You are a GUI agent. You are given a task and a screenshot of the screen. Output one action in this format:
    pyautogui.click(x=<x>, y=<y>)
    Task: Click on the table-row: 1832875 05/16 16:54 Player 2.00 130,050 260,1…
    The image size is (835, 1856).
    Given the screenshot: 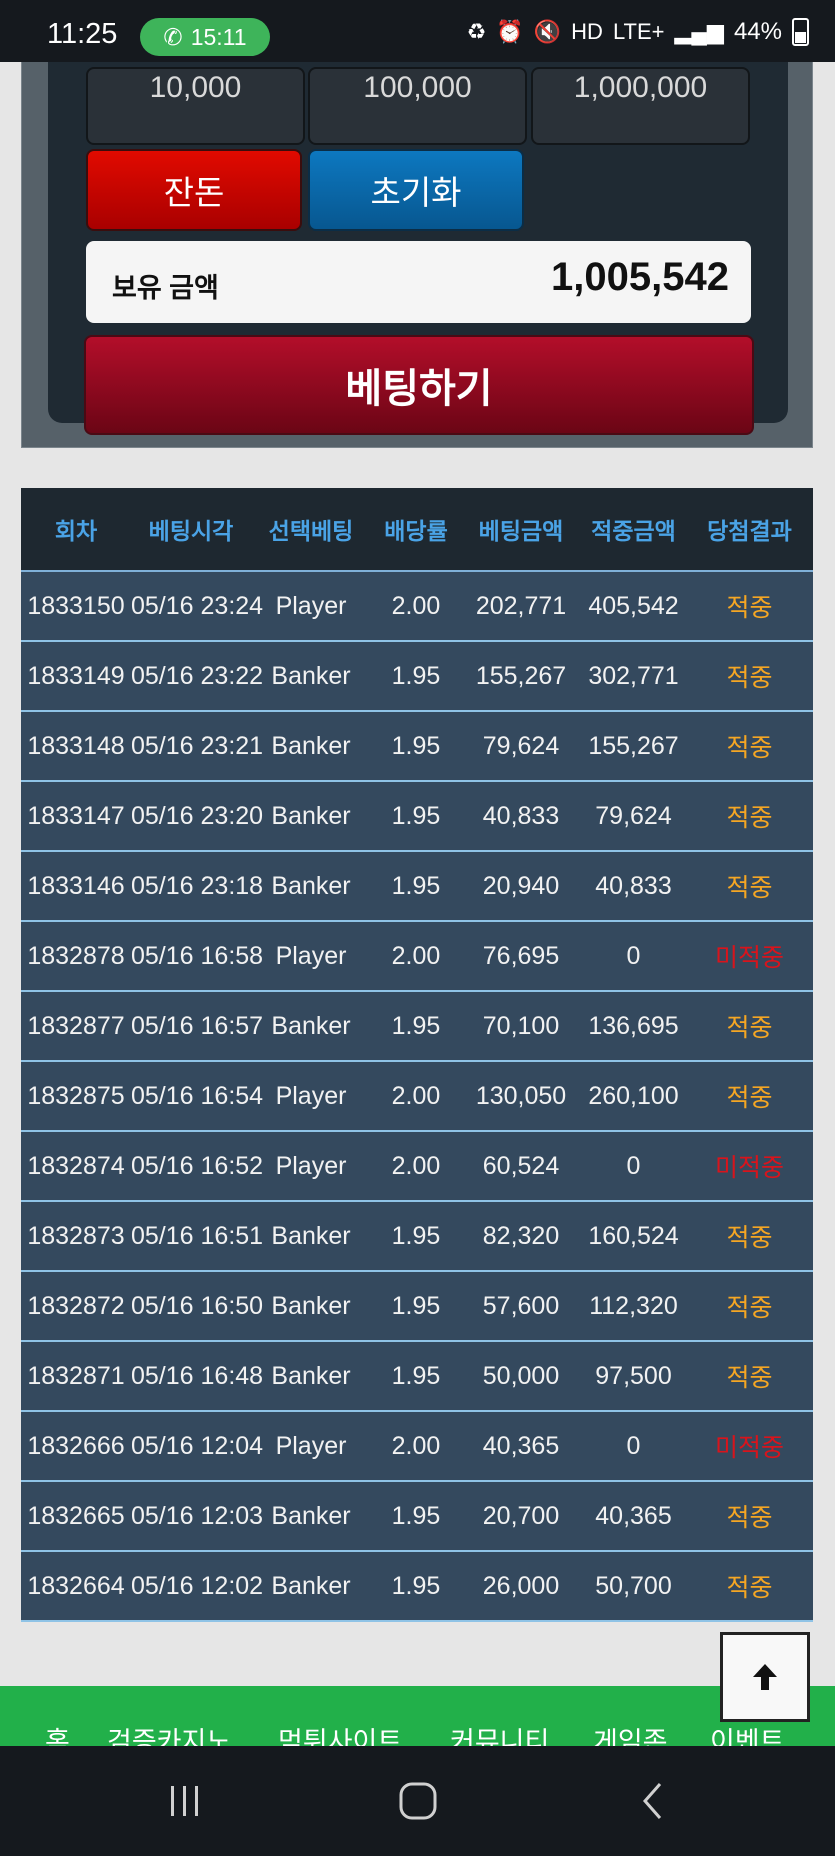 What is the action you would take?
    pyautogui.click(x=417, y=1097)
    